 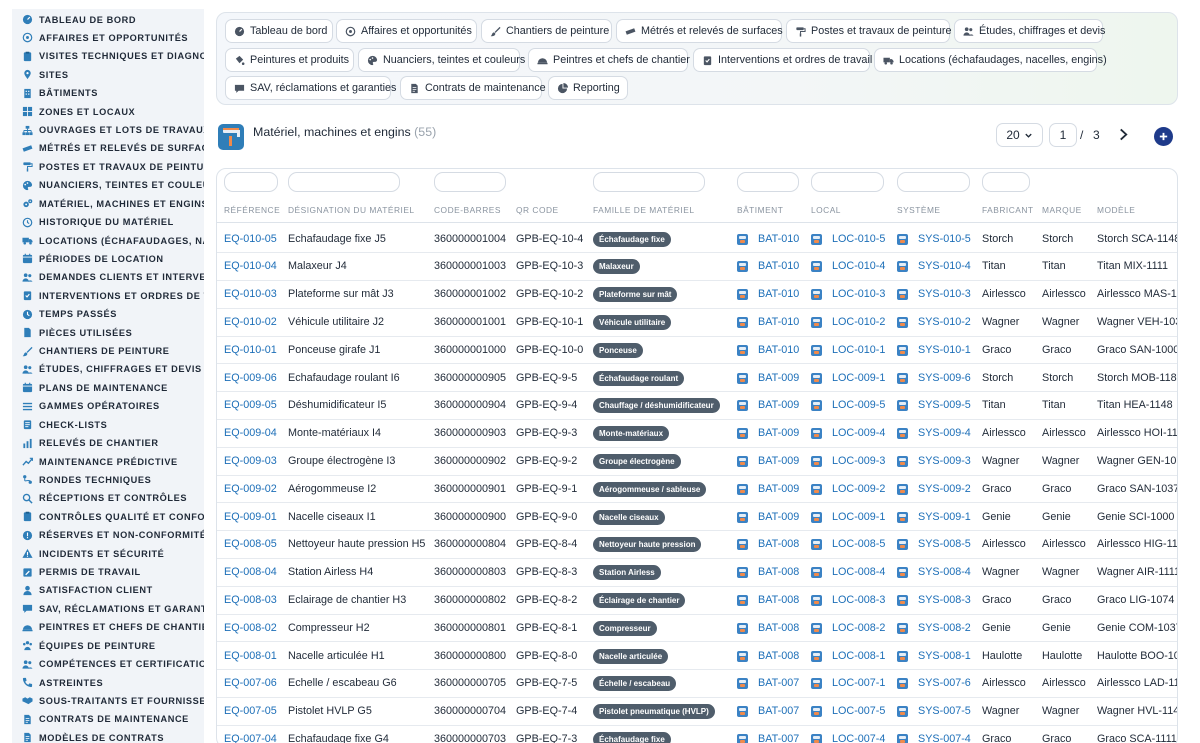 What do you see at coordinates (113, 736) in the screenshot?
I see `sidebar-item: MODÈLES DE CONTRATS` at bounding box center [113, 736].